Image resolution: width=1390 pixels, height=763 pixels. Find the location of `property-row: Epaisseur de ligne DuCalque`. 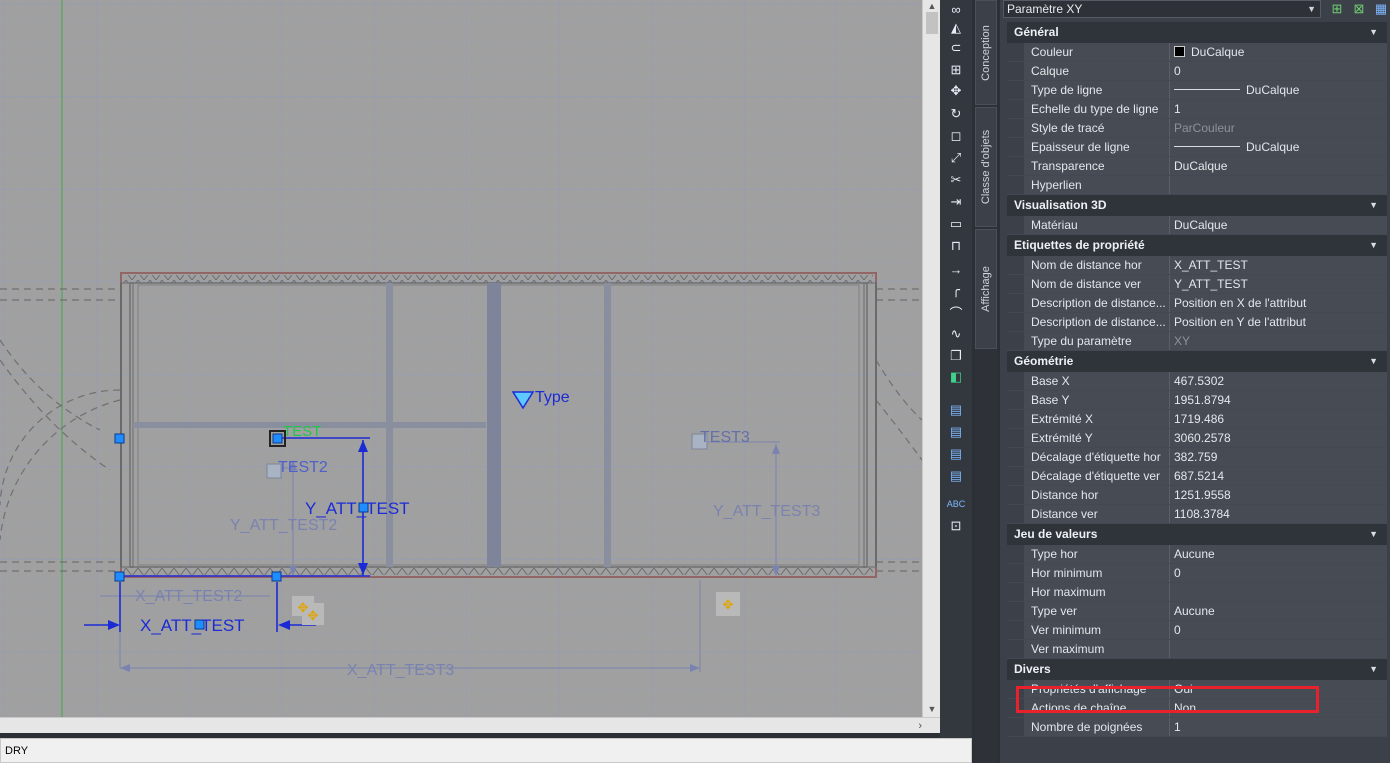

property-row: Epaisseur de ligne DuCalque is located at coordinates (1197, 147).